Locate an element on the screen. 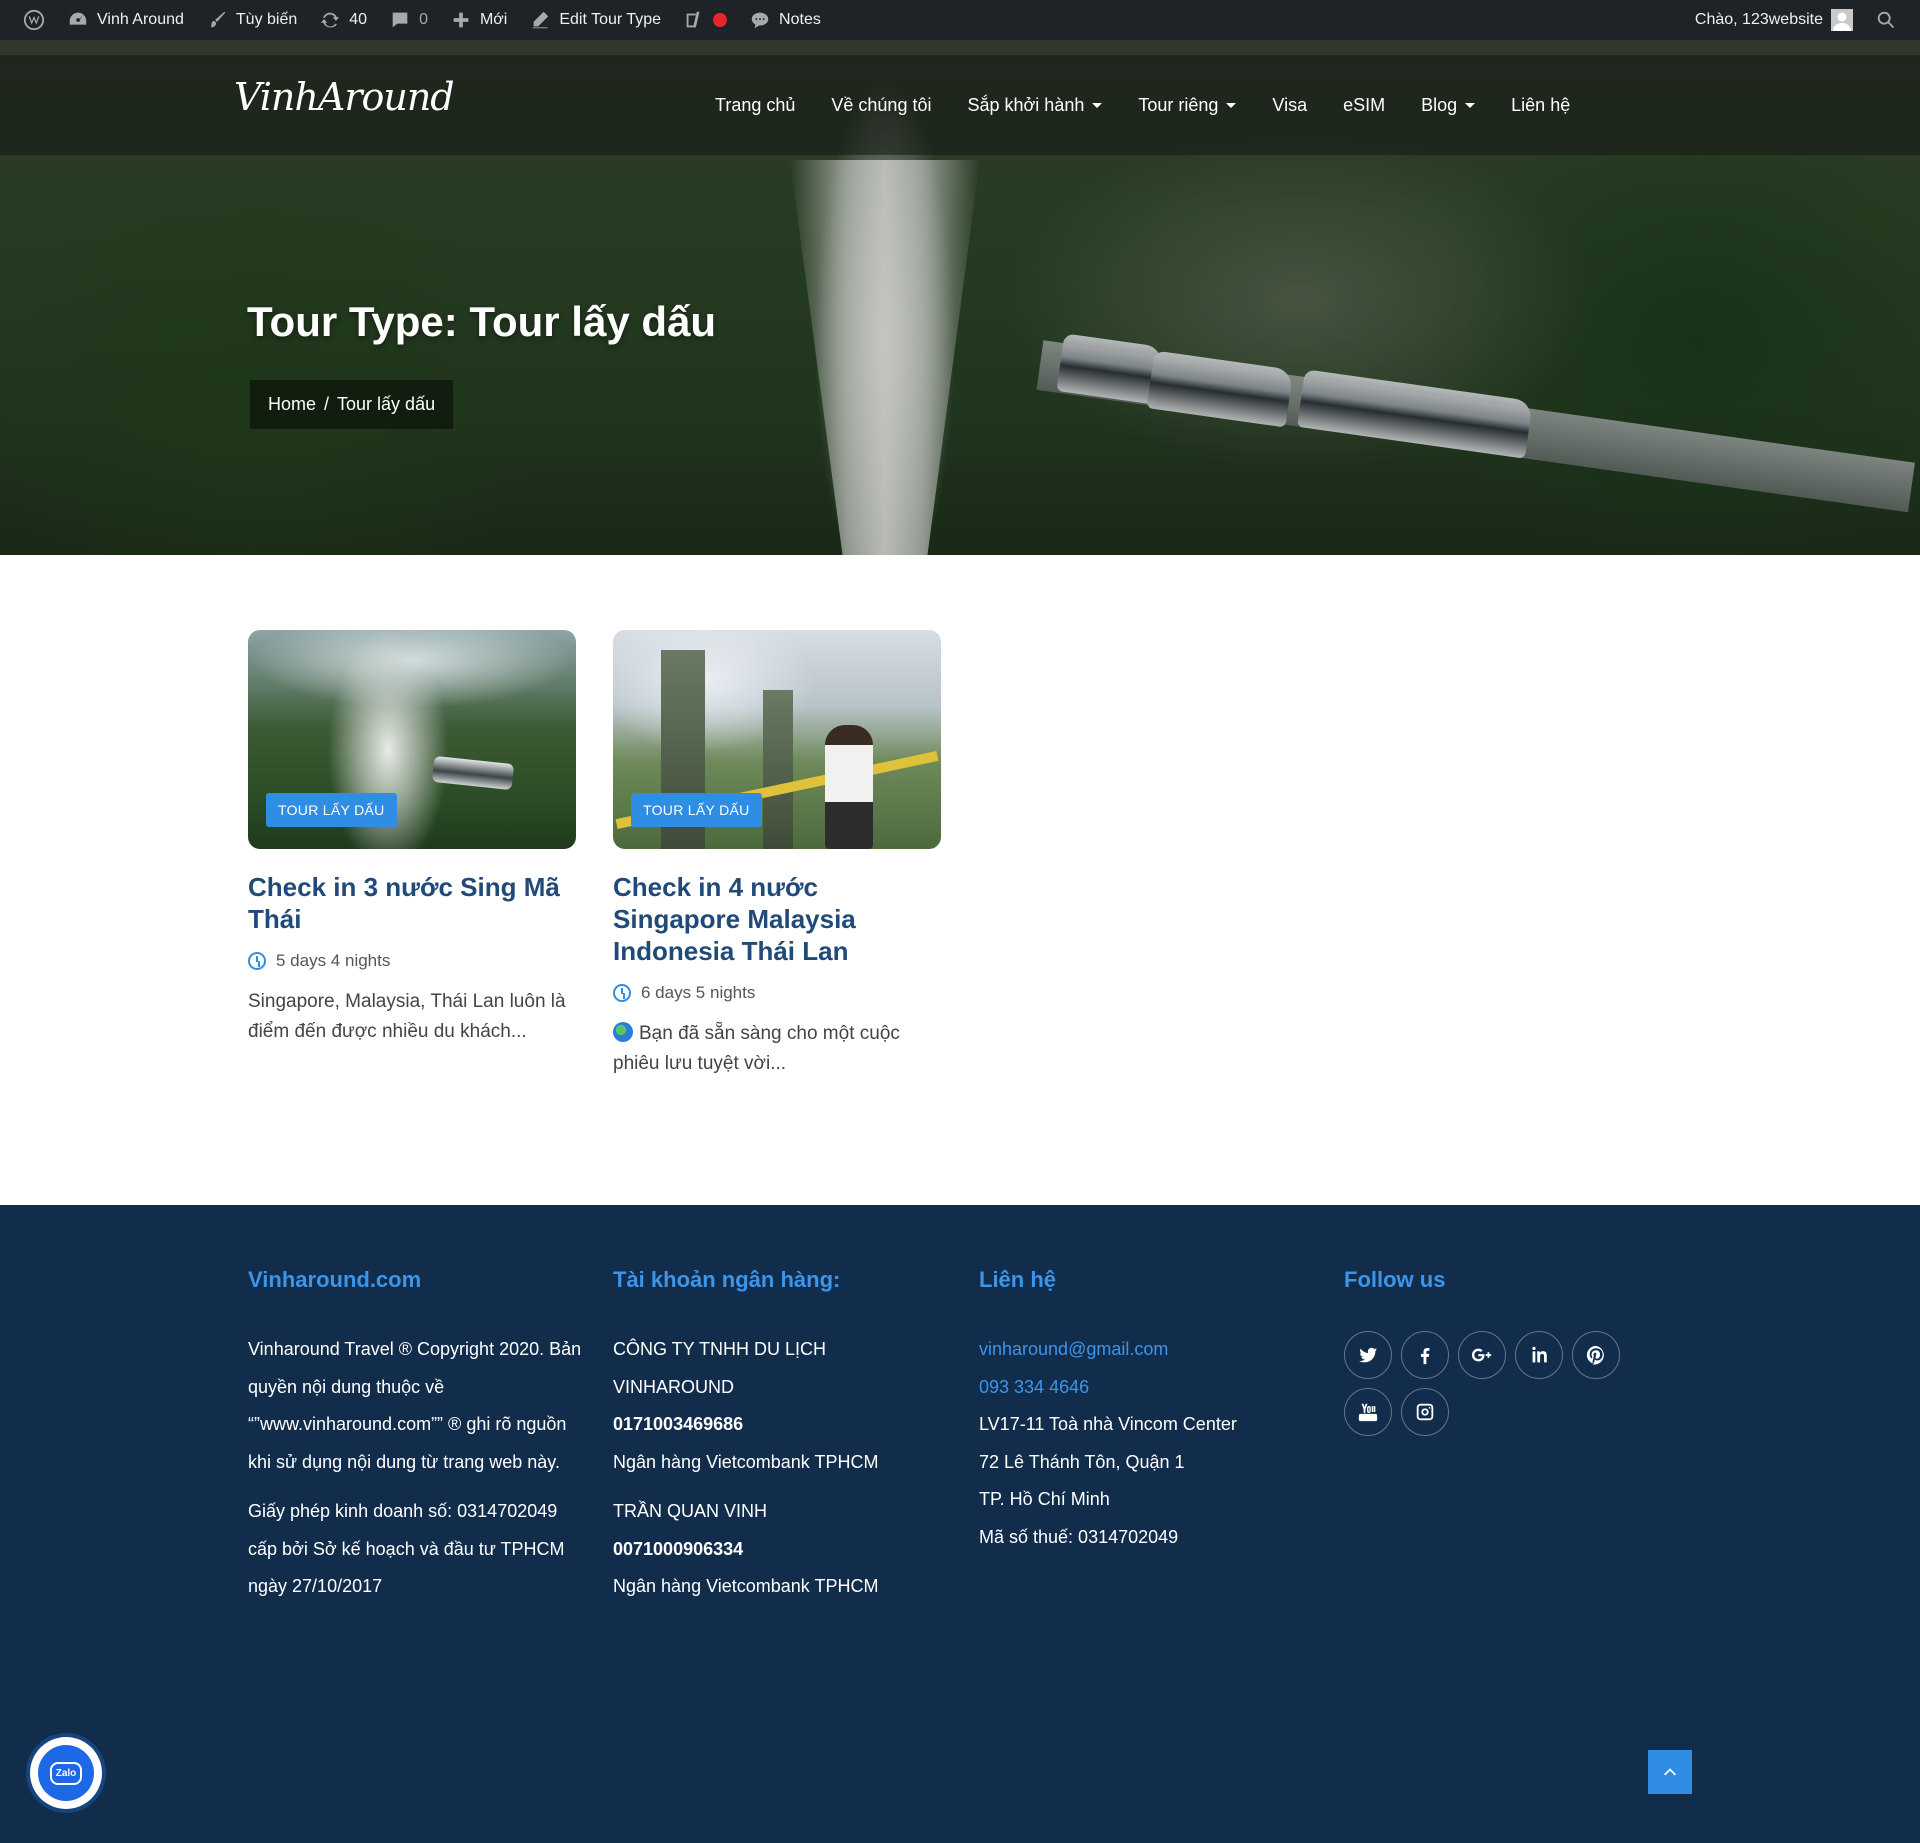  linkedin-button is located at coordinates (1539, 1355).